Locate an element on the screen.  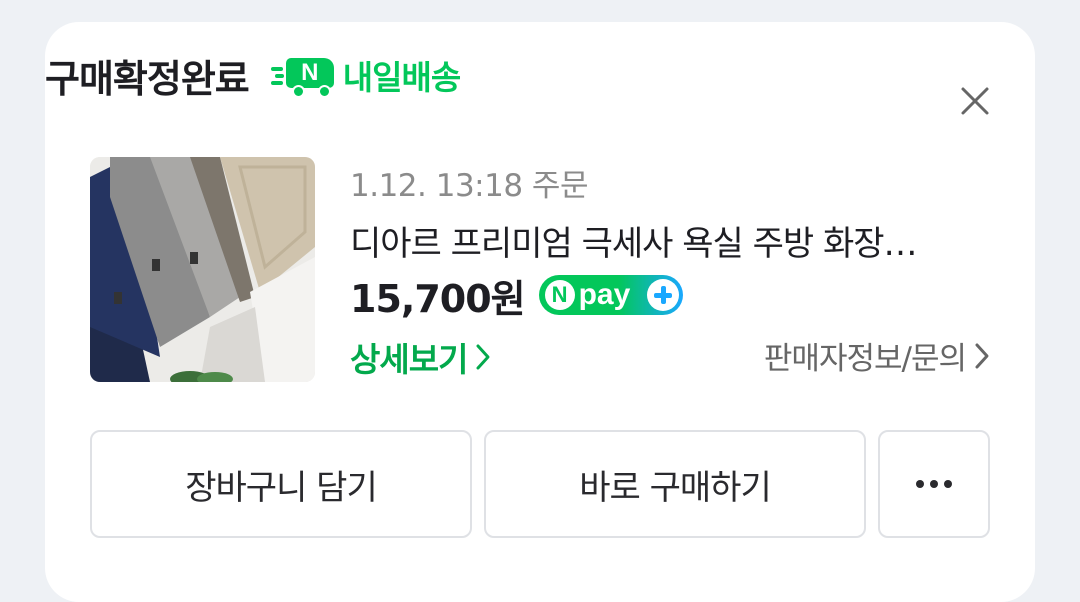
npay-text: pay is located at coordinates (604, 294).